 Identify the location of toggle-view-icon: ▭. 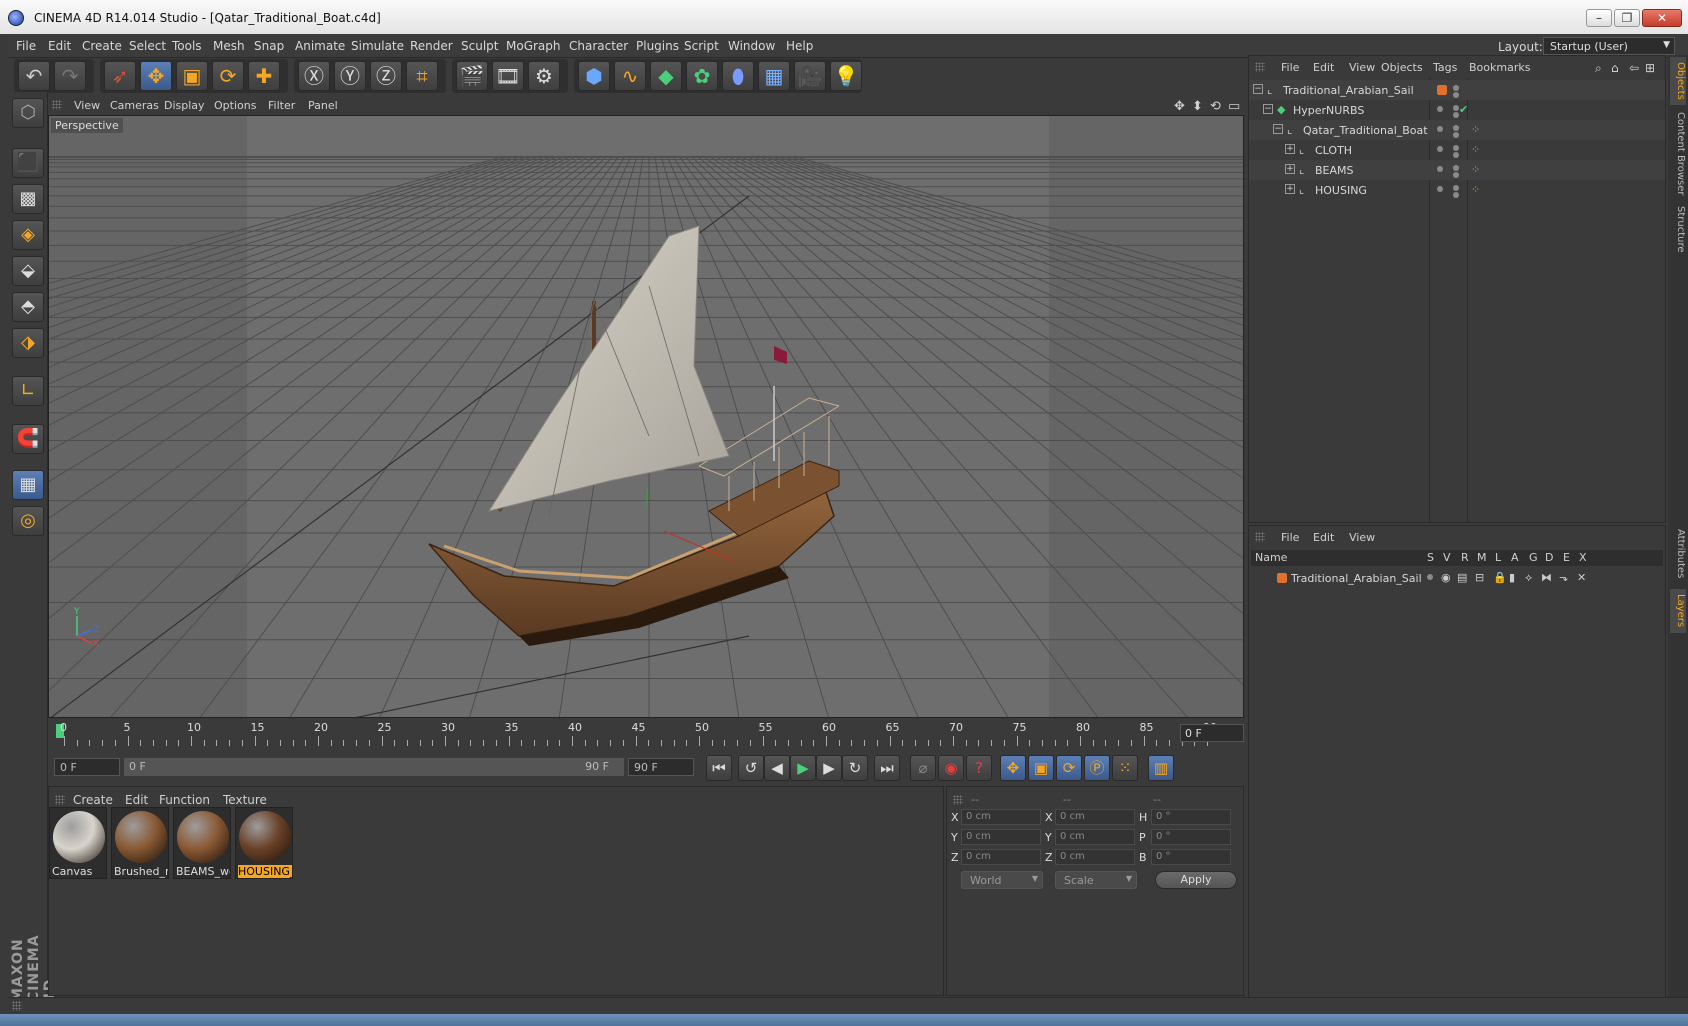
(1234, 106).